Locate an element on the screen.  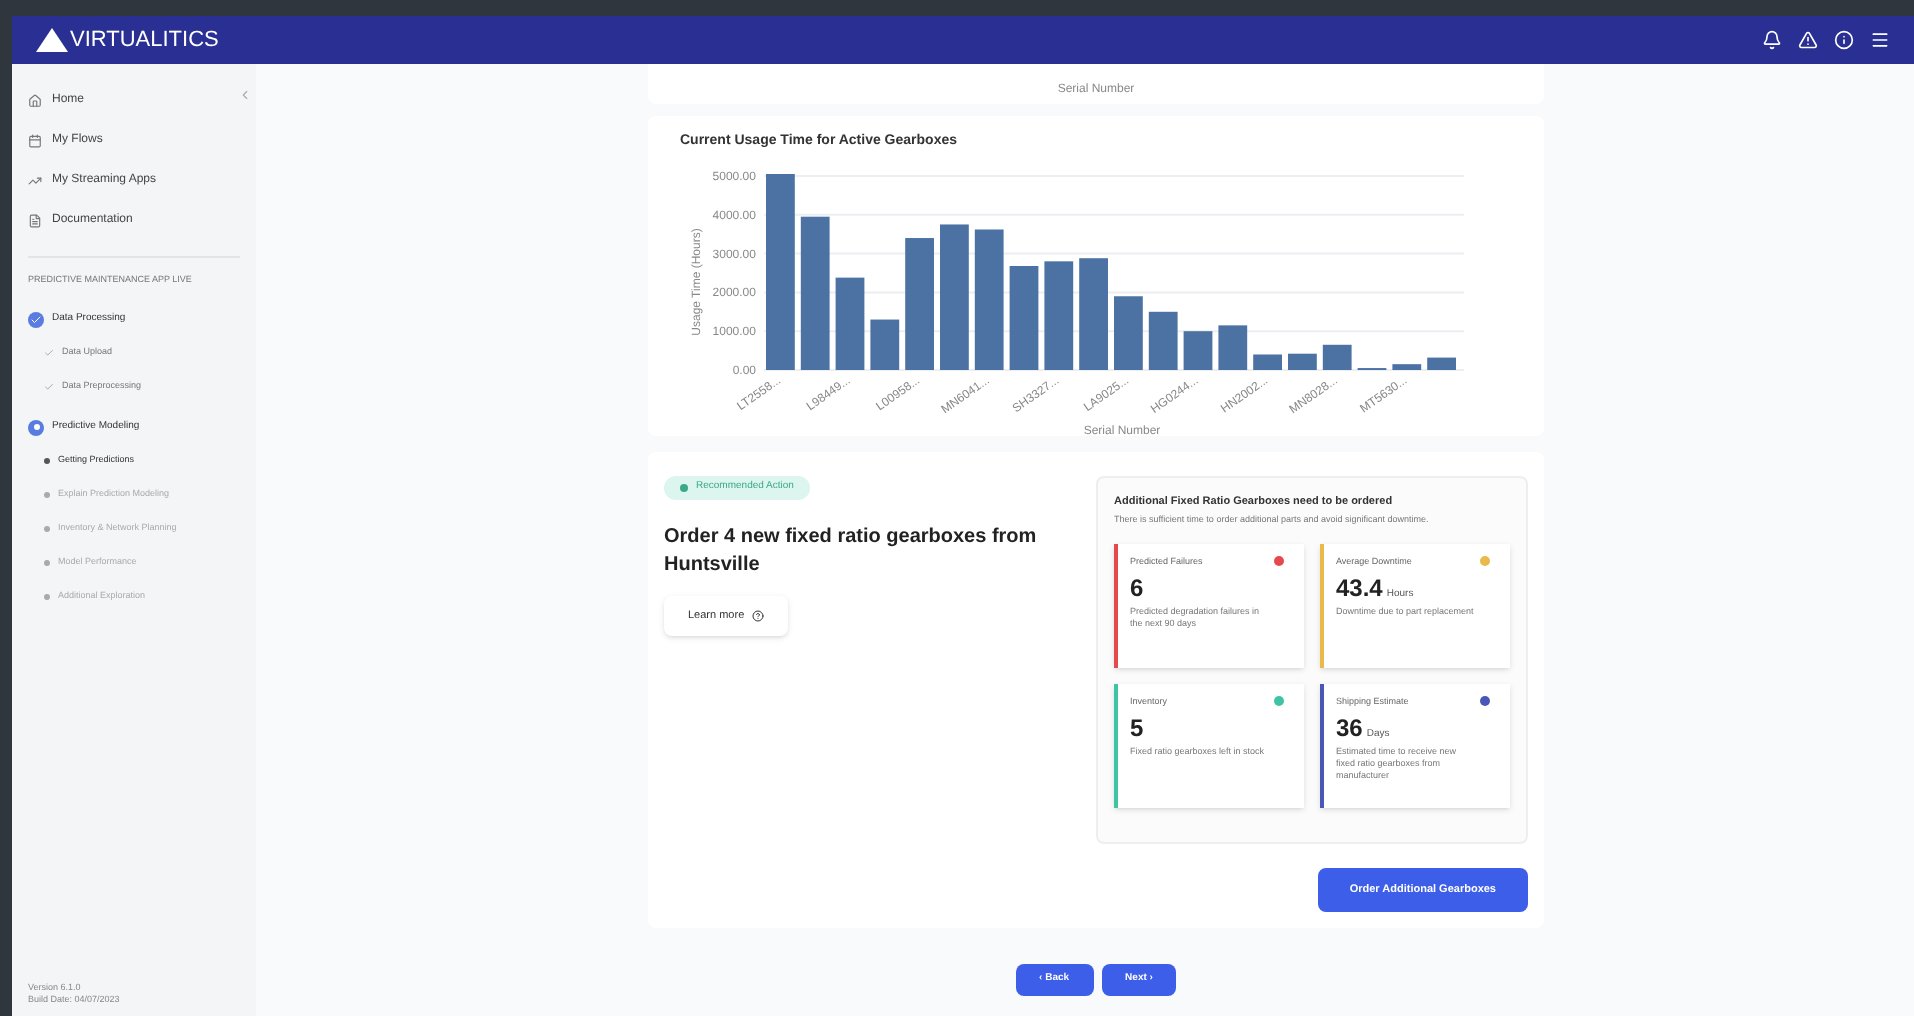
document-icon is located at coordinates (35, 220).